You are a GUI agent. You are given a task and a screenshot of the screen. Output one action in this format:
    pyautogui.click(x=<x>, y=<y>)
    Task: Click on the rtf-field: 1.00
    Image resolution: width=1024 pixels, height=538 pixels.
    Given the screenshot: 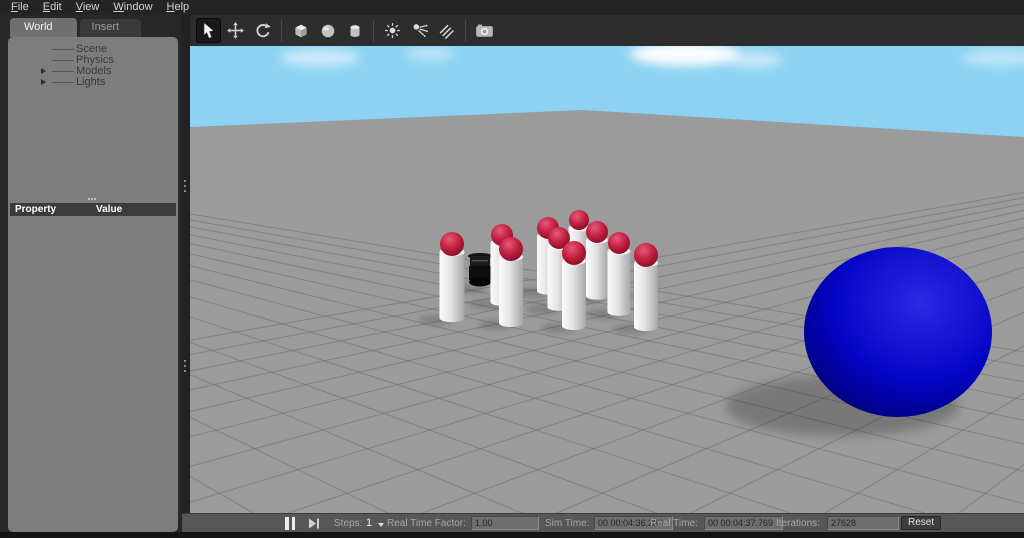 What is the action you would take?
    pyautogui.click(x=505, y=523)
    